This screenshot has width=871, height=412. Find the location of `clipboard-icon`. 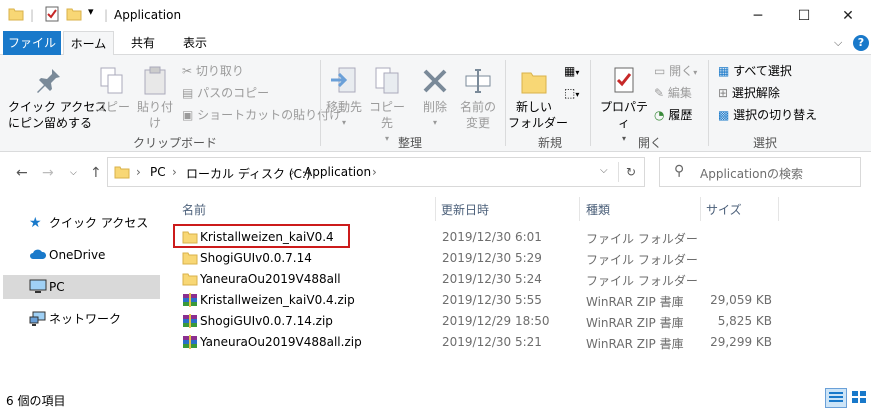

clipboard-icon is located at coordinates (155, 80).